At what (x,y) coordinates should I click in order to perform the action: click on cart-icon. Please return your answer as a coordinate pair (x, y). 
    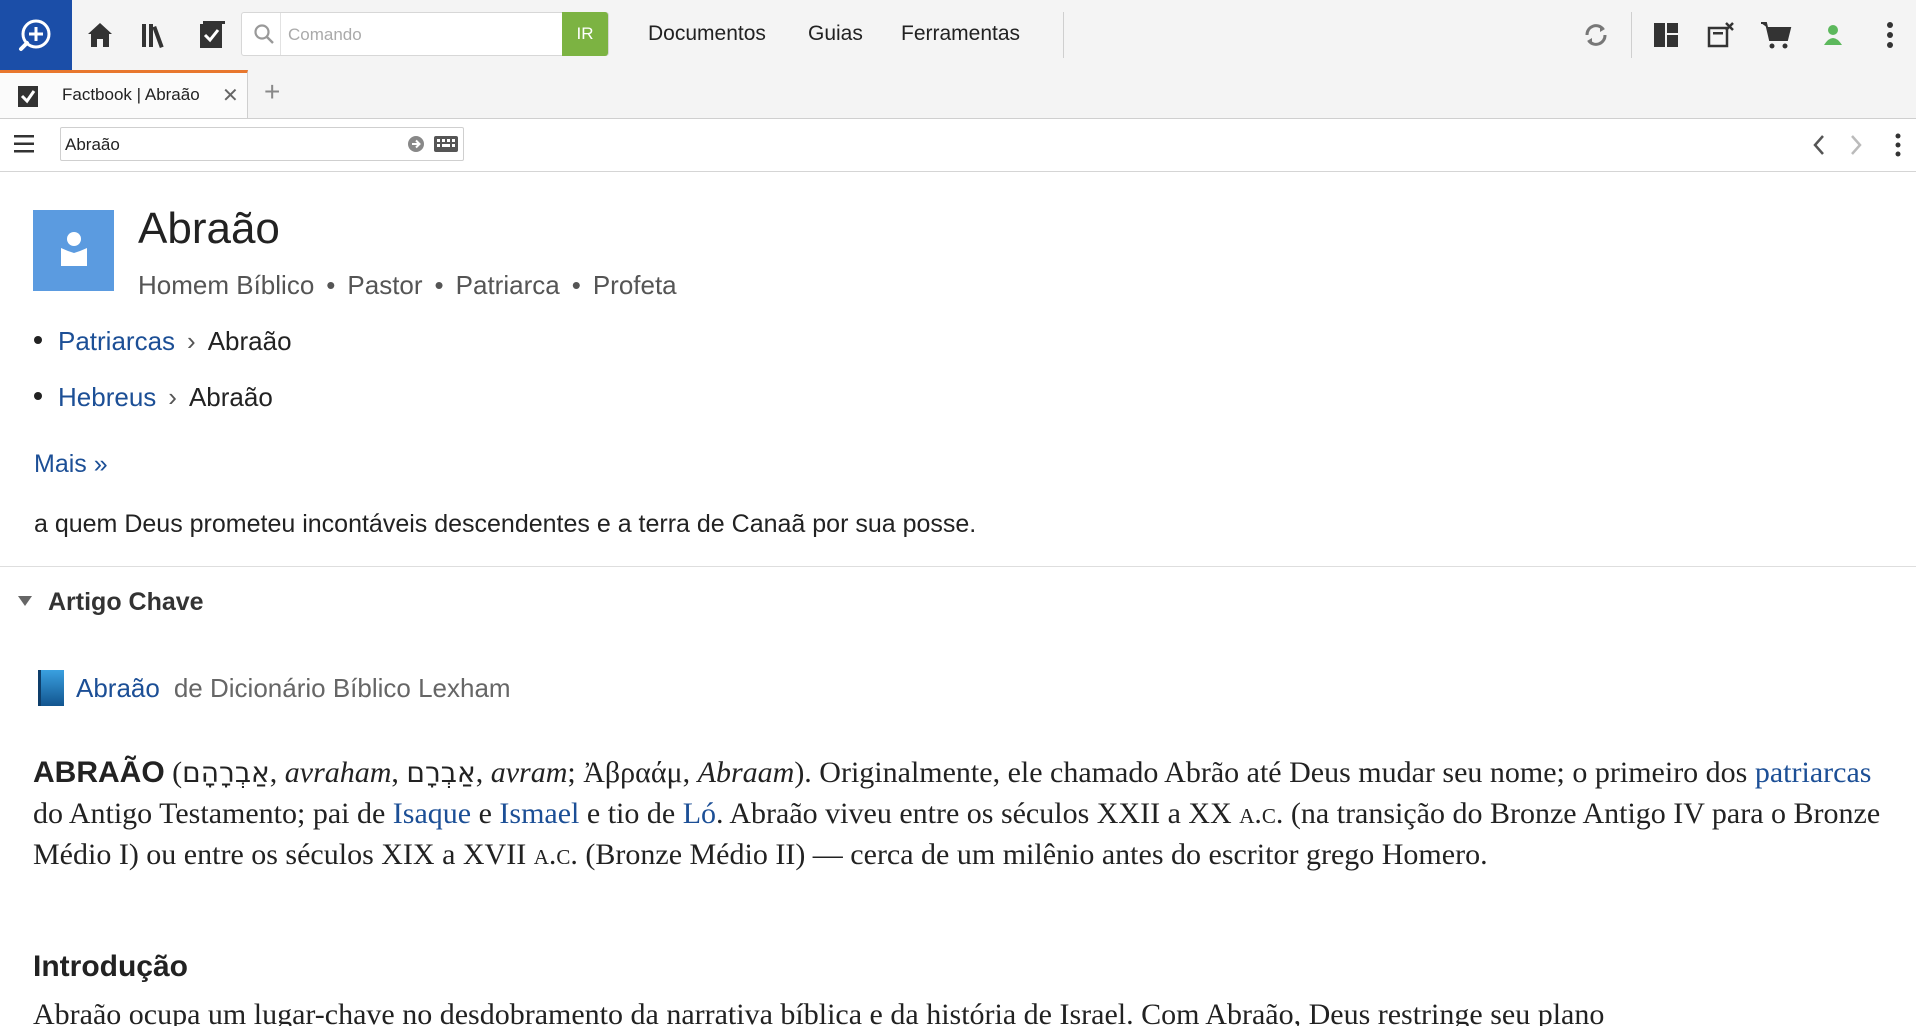
    Looking at the image, I should click on (1776, 35).